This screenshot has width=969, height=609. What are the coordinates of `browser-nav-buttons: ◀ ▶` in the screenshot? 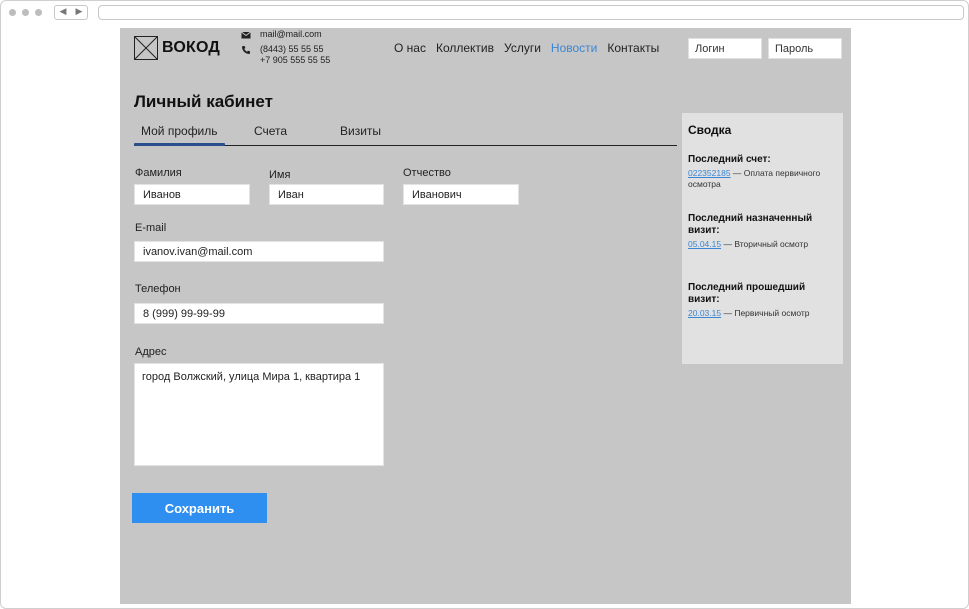 It's located at (71, 12).